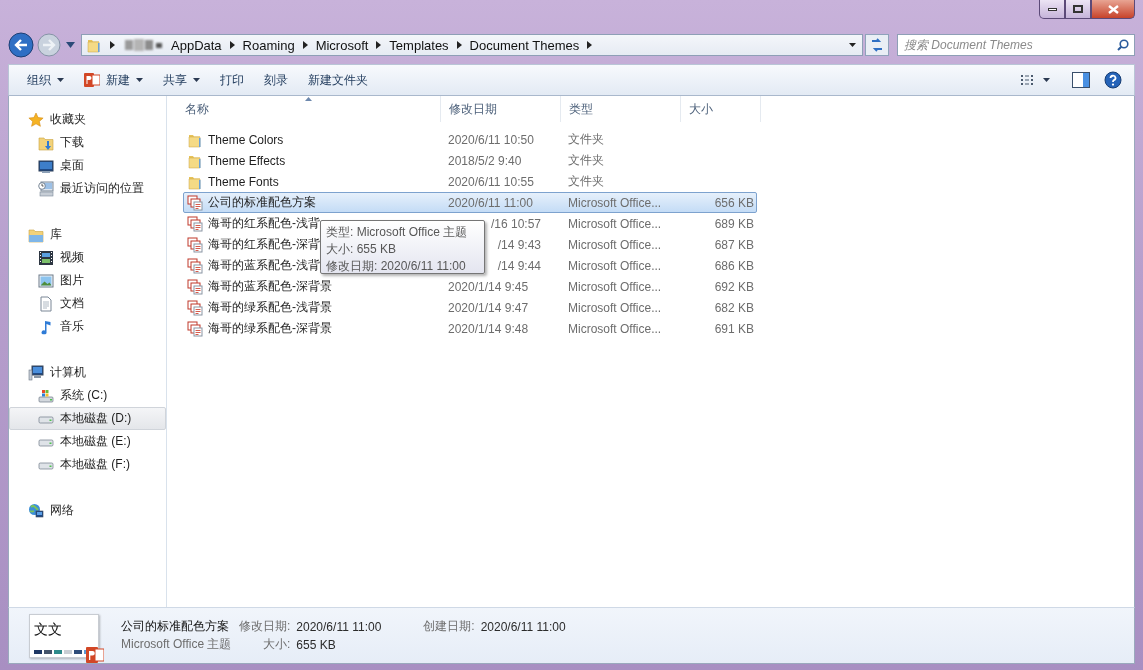 The image size is (1143, 670). Describe the element at coordinates (262, 202) in the screenshot. I see `file-name: 公司的标准配色方案` at that location.